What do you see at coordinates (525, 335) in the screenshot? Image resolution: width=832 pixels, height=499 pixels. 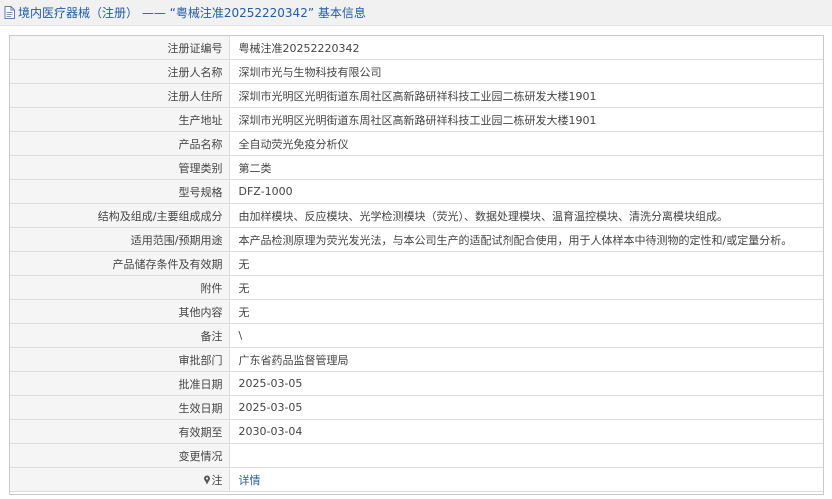 I see `field-value: \` at bounding box center [525, 335].